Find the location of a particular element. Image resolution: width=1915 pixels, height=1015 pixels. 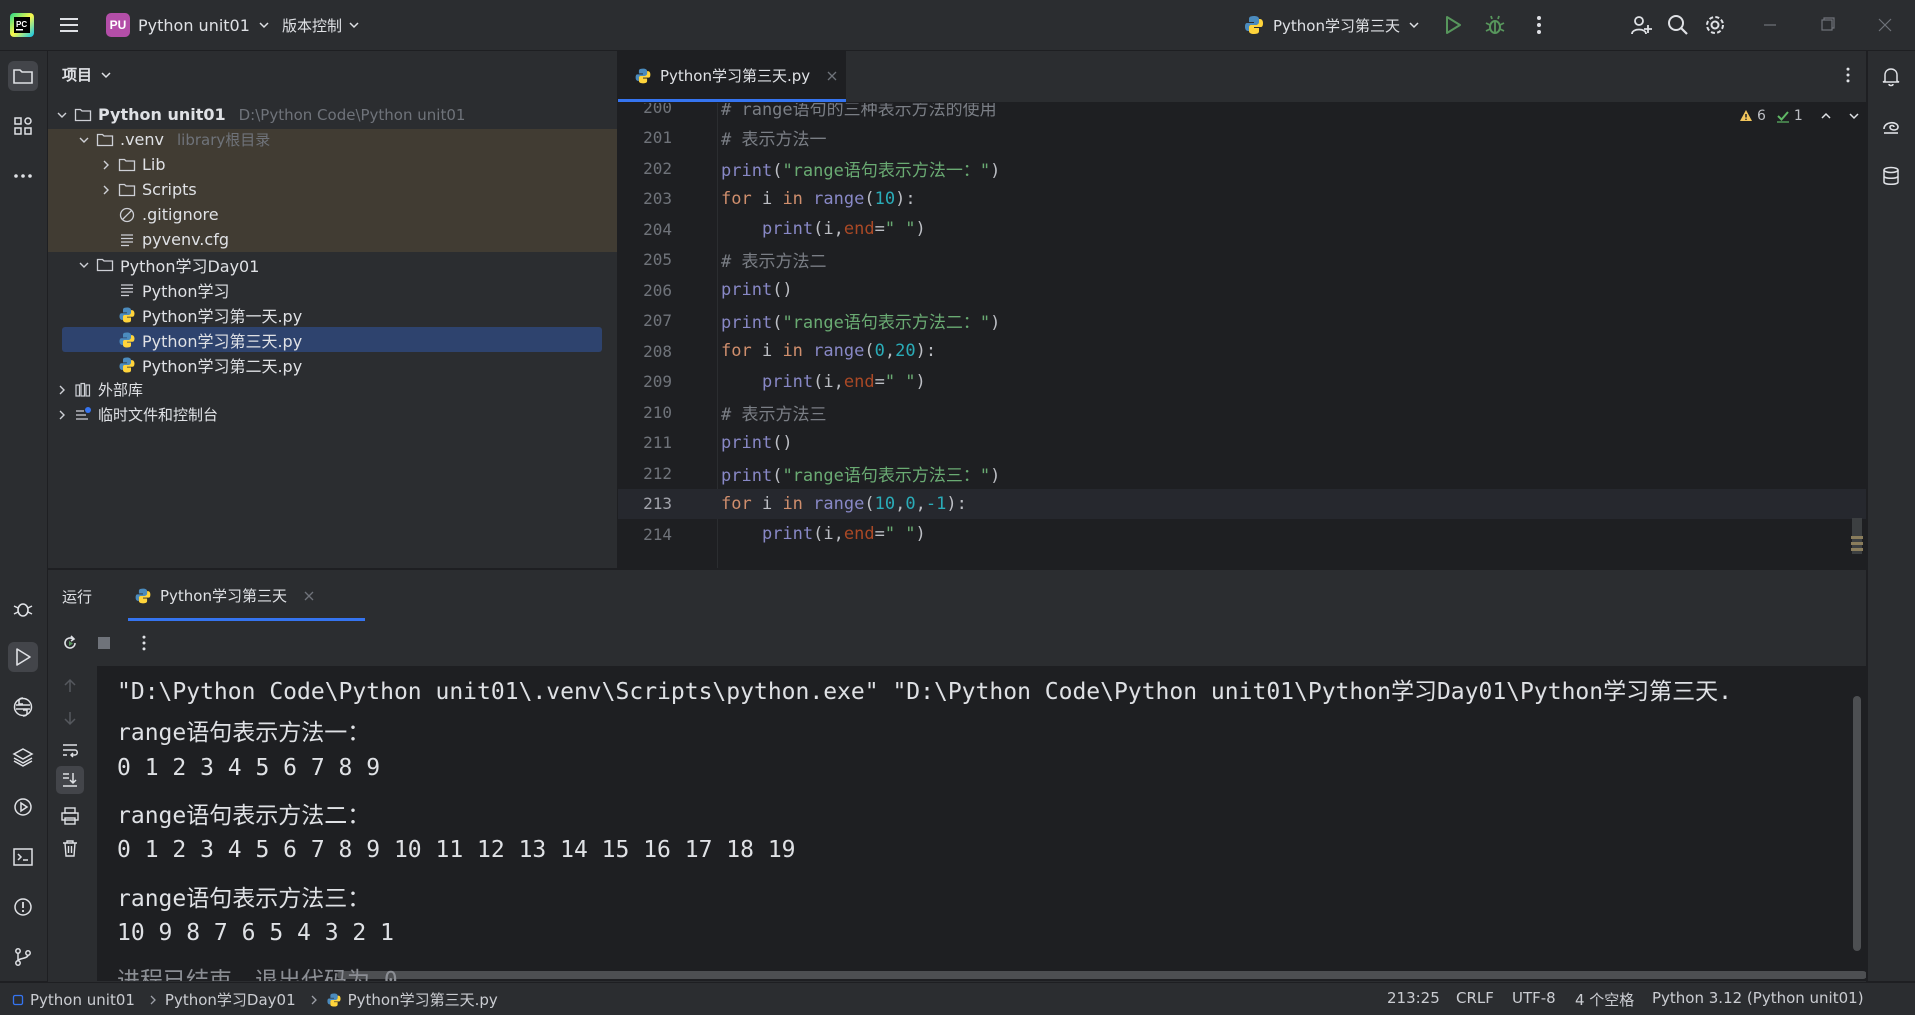

tree-item: Python学习第二天.py is located at coordinates (332, 364).